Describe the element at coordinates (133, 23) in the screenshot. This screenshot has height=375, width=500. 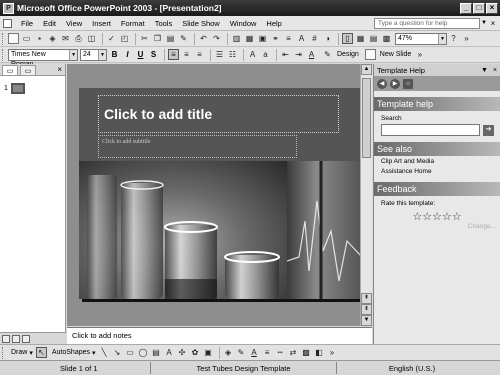
I see `menu-format: Format` at that location.